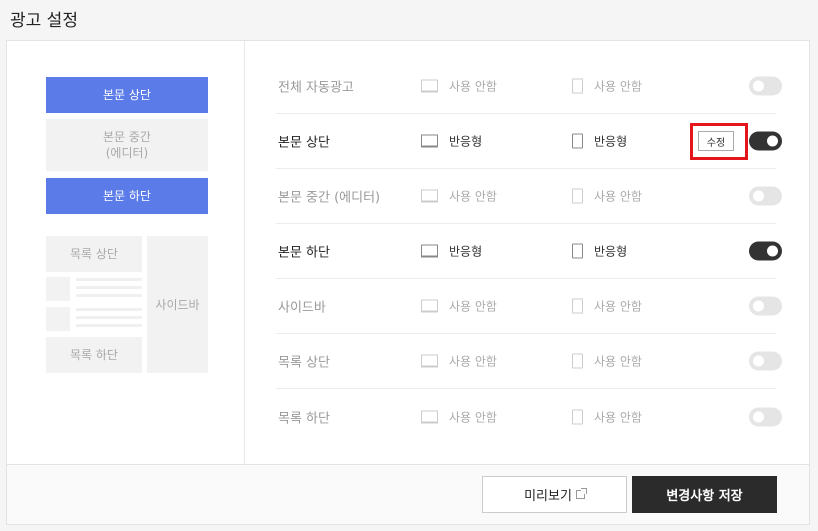 The height and width of the screenshot is (531, 818). Describe the element at coordinates (304, 143) in the screenshot. I see `row-label: 본문 상단` at that location.